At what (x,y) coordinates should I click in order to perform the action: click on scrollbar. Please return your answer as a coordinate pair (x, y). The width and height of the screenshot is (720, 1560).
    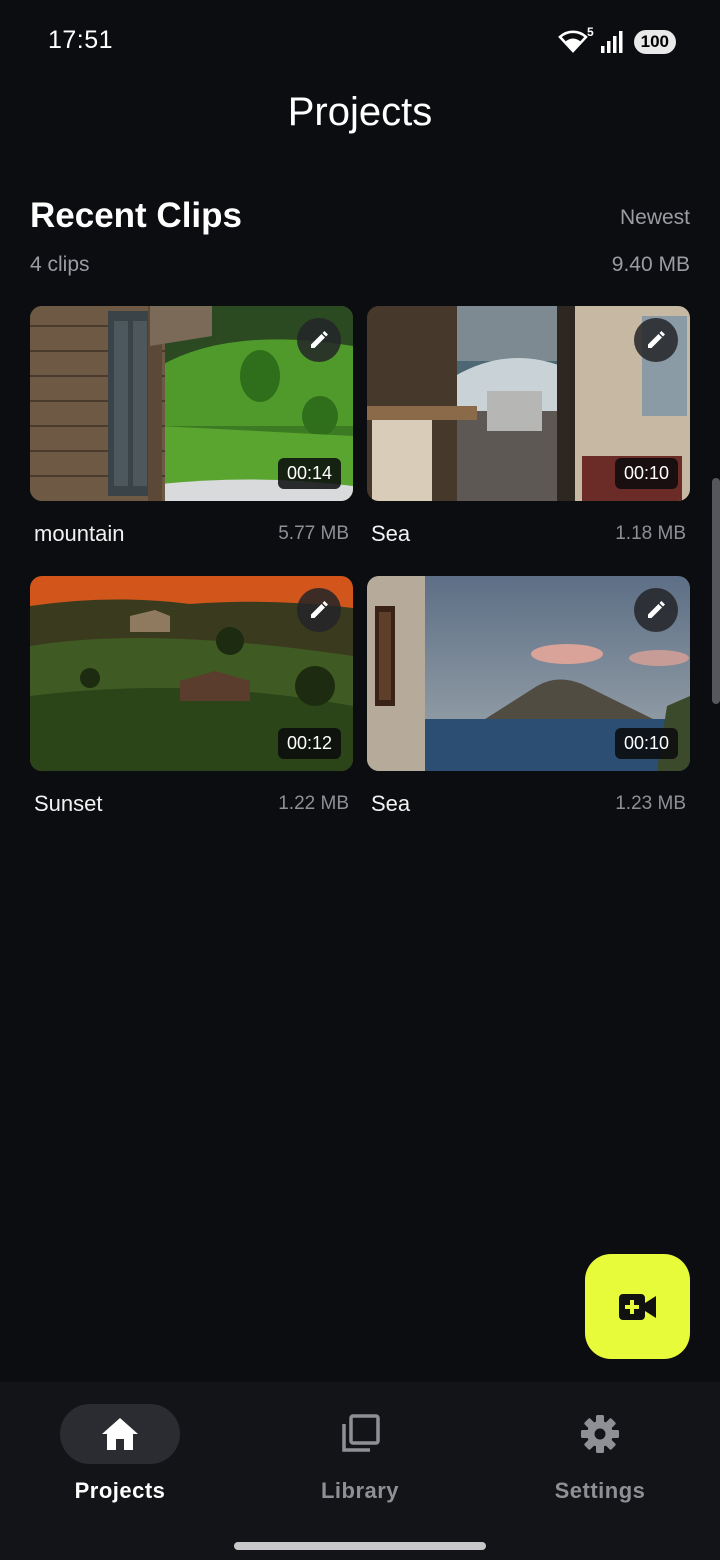
    Looking at the image, I should click on (716, 591).